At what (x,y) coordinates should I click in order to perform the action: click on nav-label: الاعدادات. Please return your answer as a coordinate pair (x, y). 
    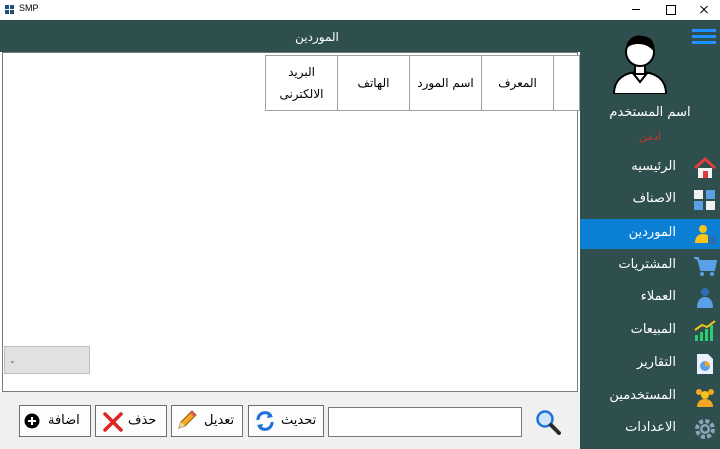
    Looking at the image, I should click on (650, 427).